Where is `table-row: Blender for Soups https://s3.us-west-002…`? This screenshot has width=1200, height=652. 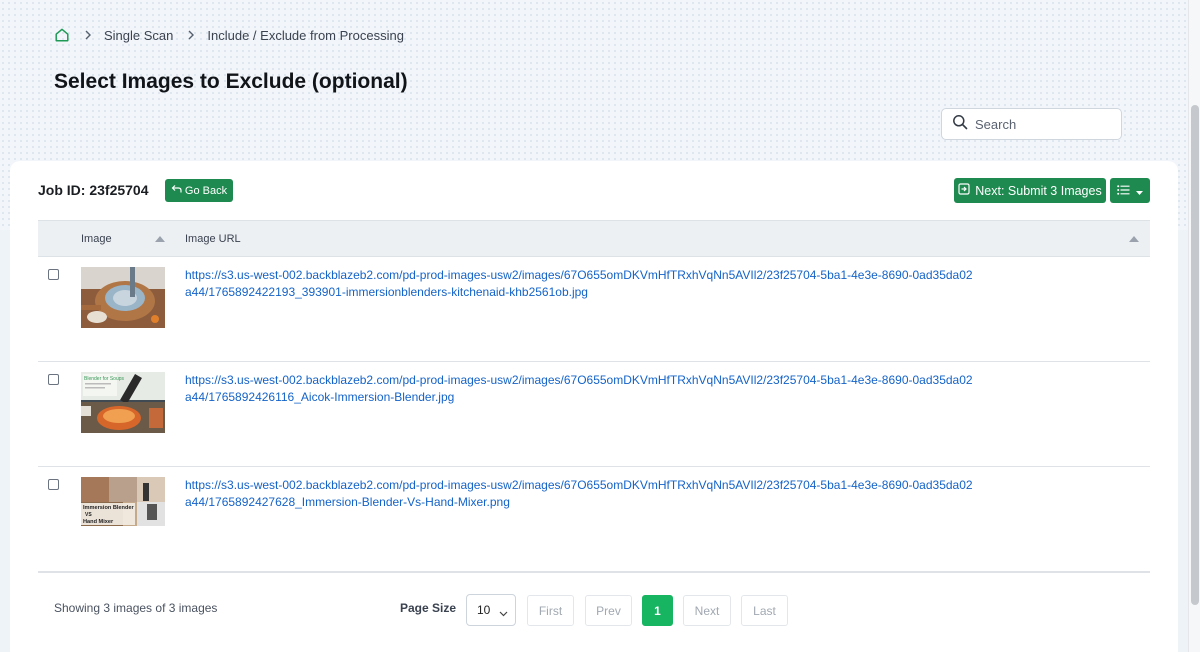
table-row: Blender for Soups https://s3.us-west-002… is located at coordinates (594, 414).